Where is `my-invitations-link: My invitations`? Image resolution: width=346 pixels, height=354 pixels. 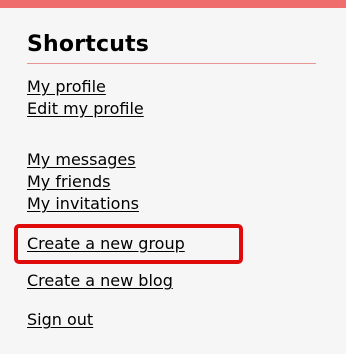 my-invitations-link: My invitations is located at coordinates (83, 204).